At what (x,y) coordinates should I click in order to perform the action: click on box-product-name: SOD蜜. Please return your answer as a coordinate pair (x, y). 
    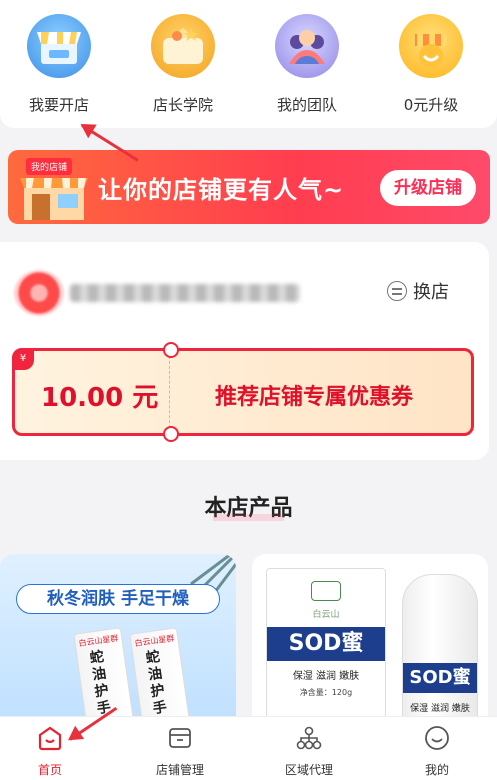
    Looking at the image, I should click on (326, 644).